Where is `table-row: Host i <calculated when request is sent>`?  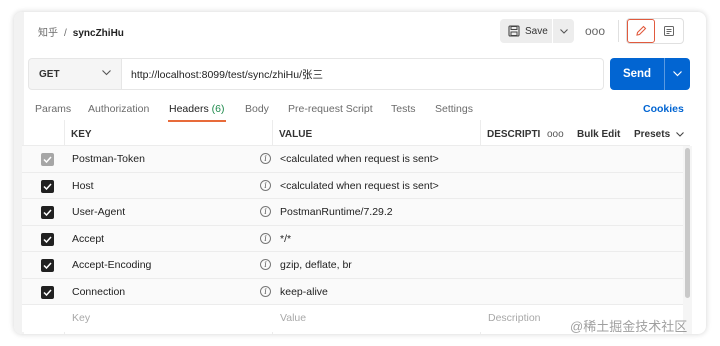 table-row: Host i <calculated when request is sent> is located at coordinates (356, 185).